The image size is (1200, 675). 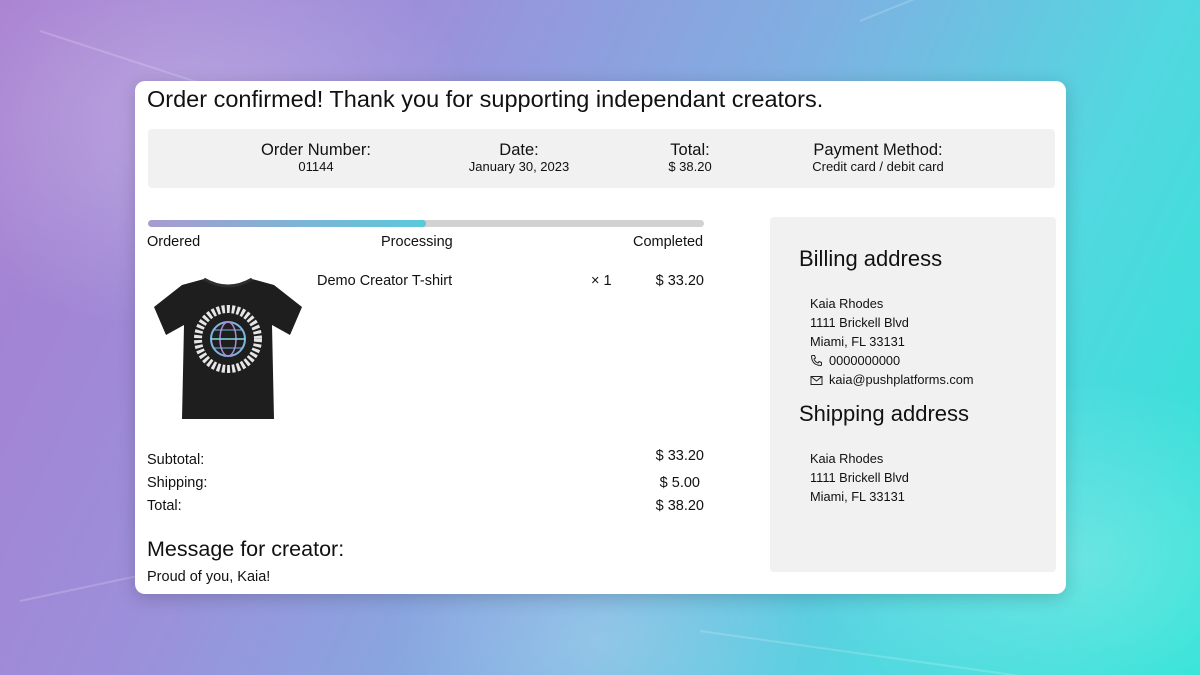 What do you see at coordinates (690, 166) in the screenshot?
I see `total-value: $ 38.20` at bounding box center [690, 166].